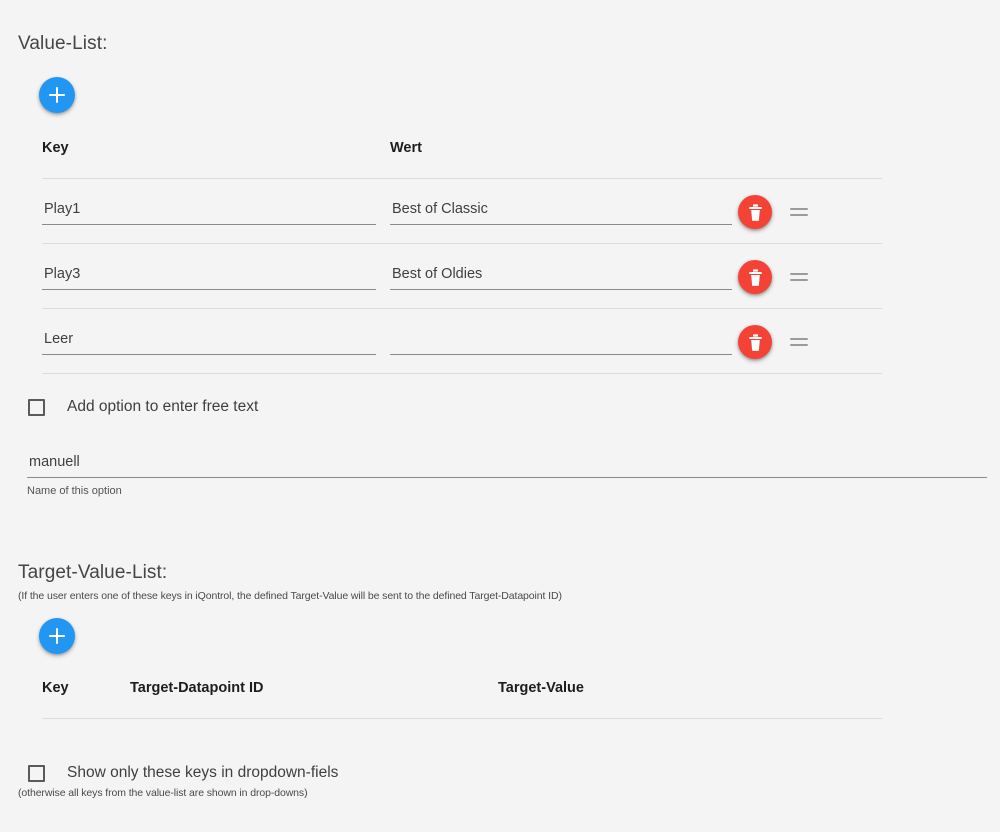  What do you see at coordinates (93, 572) in the screenshot?
I see `target-value-list-title: Target-Value-List:` at bounding box center [93, 572].